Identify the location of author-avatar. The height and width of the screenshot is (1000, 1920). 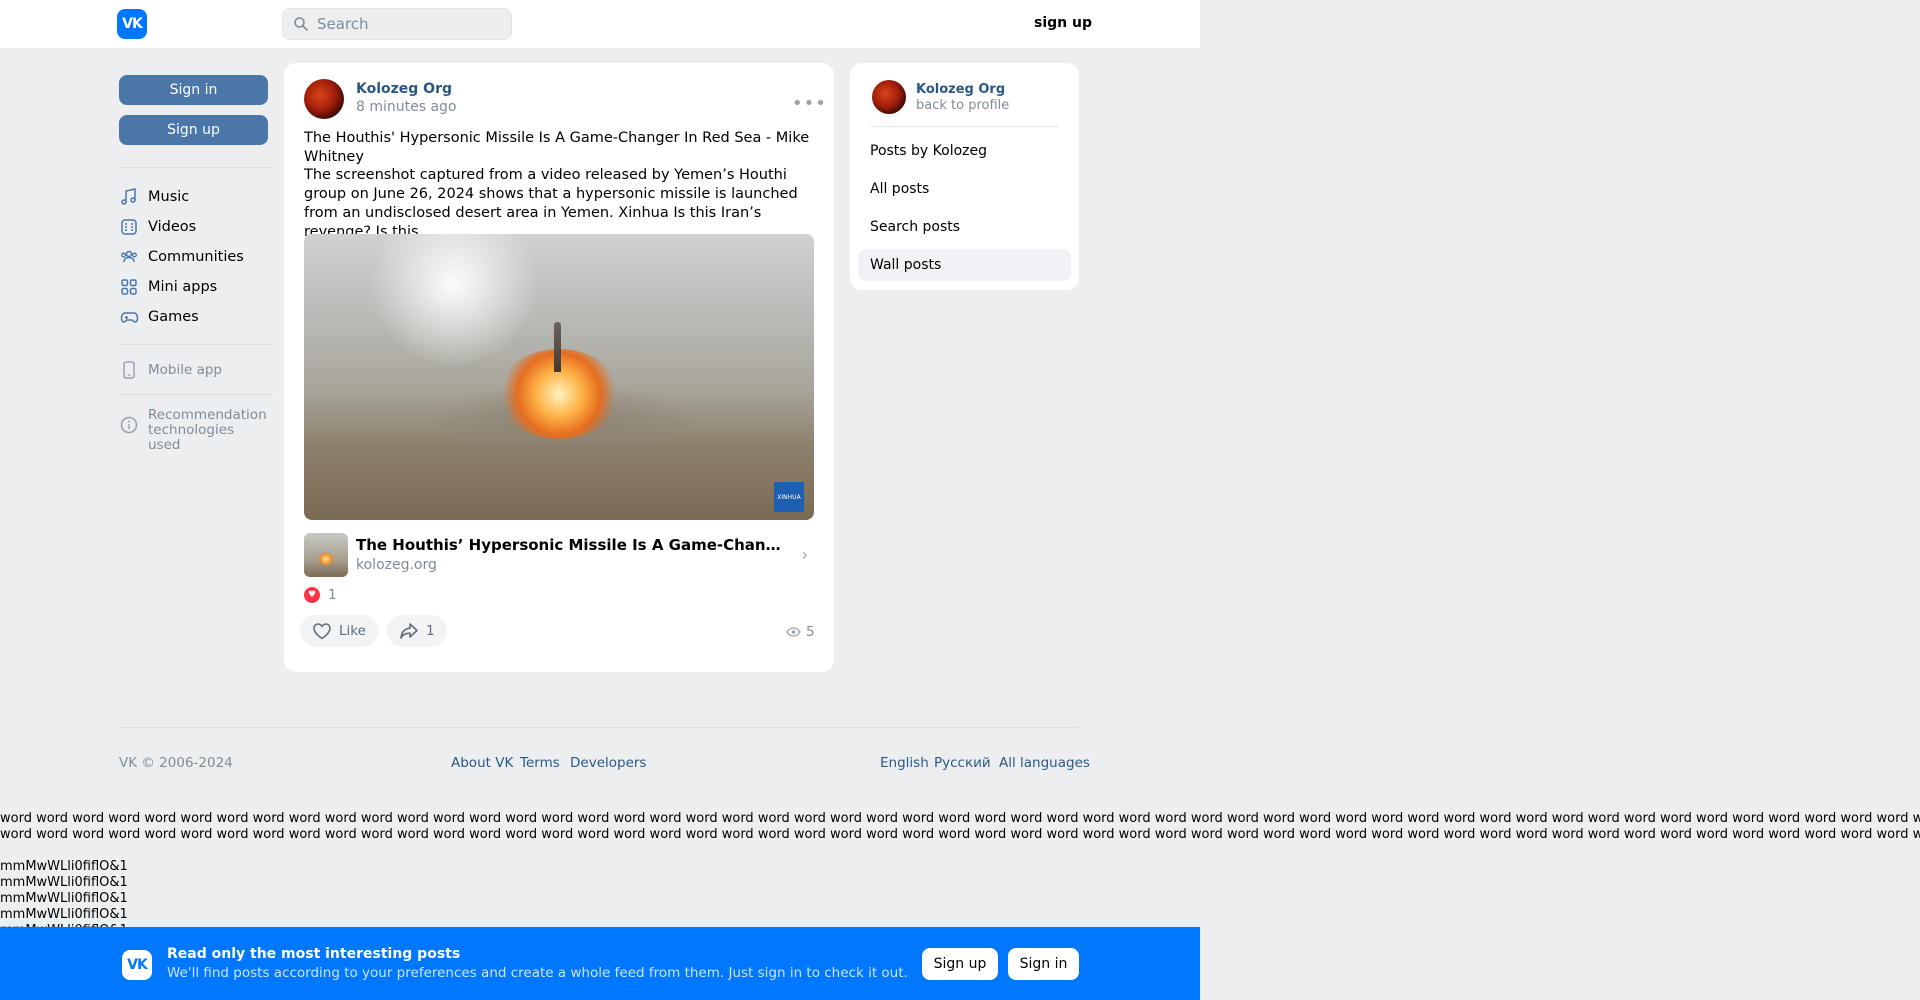
(324, 99).